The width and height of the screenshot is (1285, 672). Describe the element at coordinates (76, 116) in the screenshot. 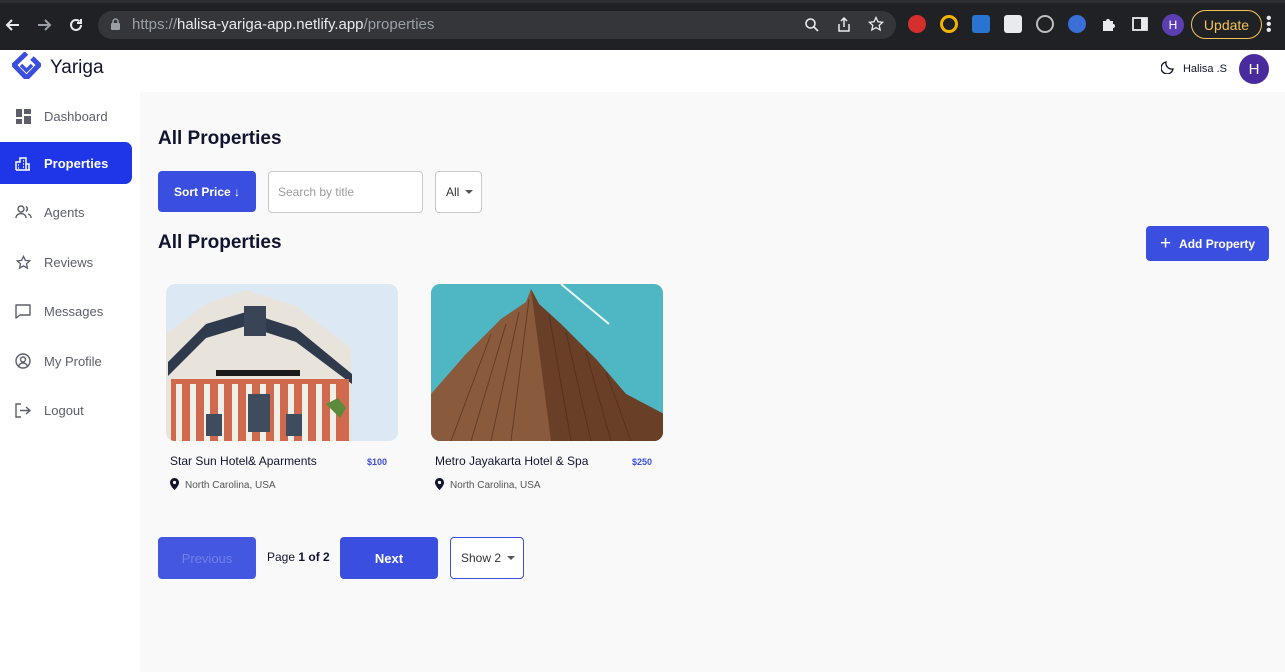

I see `sidebar-item-label: Dashboard` at that location.